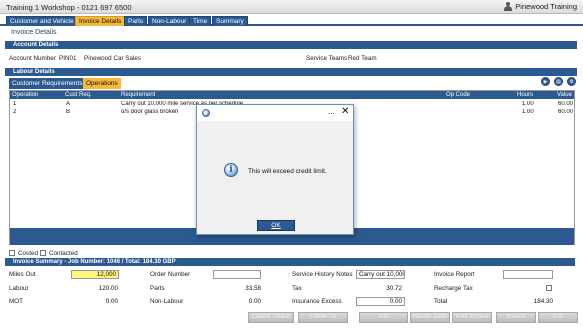 The width and height of the screenshot is (583, 333). Describe the element at coordinates (322, 274) in the screenshot. I see `service-history-label: Service History Notes` at that location.